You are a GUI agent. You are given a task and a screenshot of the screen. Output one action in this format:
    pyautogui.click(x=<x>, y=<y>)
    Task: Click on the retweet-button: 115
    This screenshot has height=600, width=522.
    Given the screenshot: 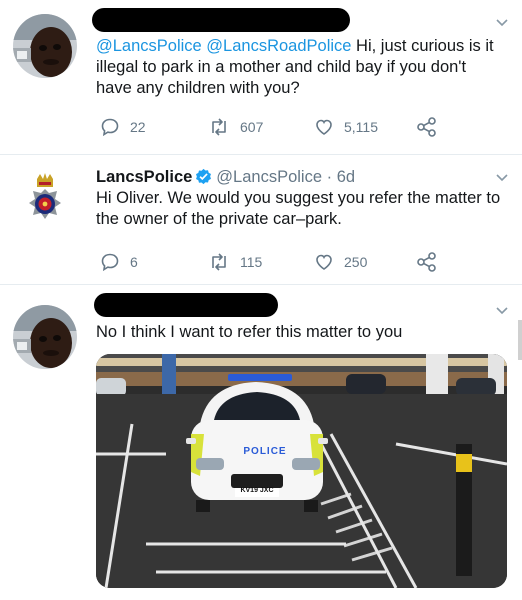 What is the action you would take?
    pyautogui.click(x=235, y=262)
    